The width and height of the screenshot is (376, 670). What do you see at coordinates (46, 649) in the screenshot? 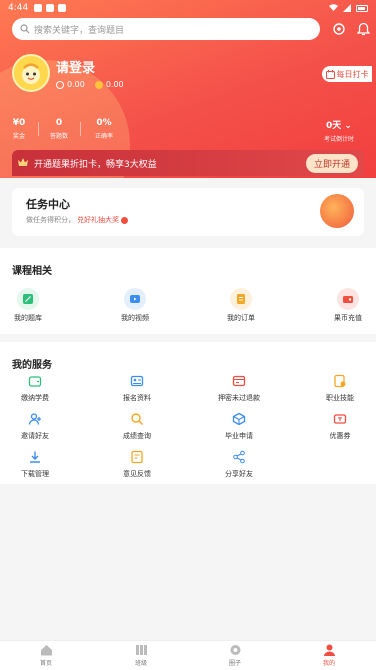
I see `home-icon` at bounding box center [46, 649].